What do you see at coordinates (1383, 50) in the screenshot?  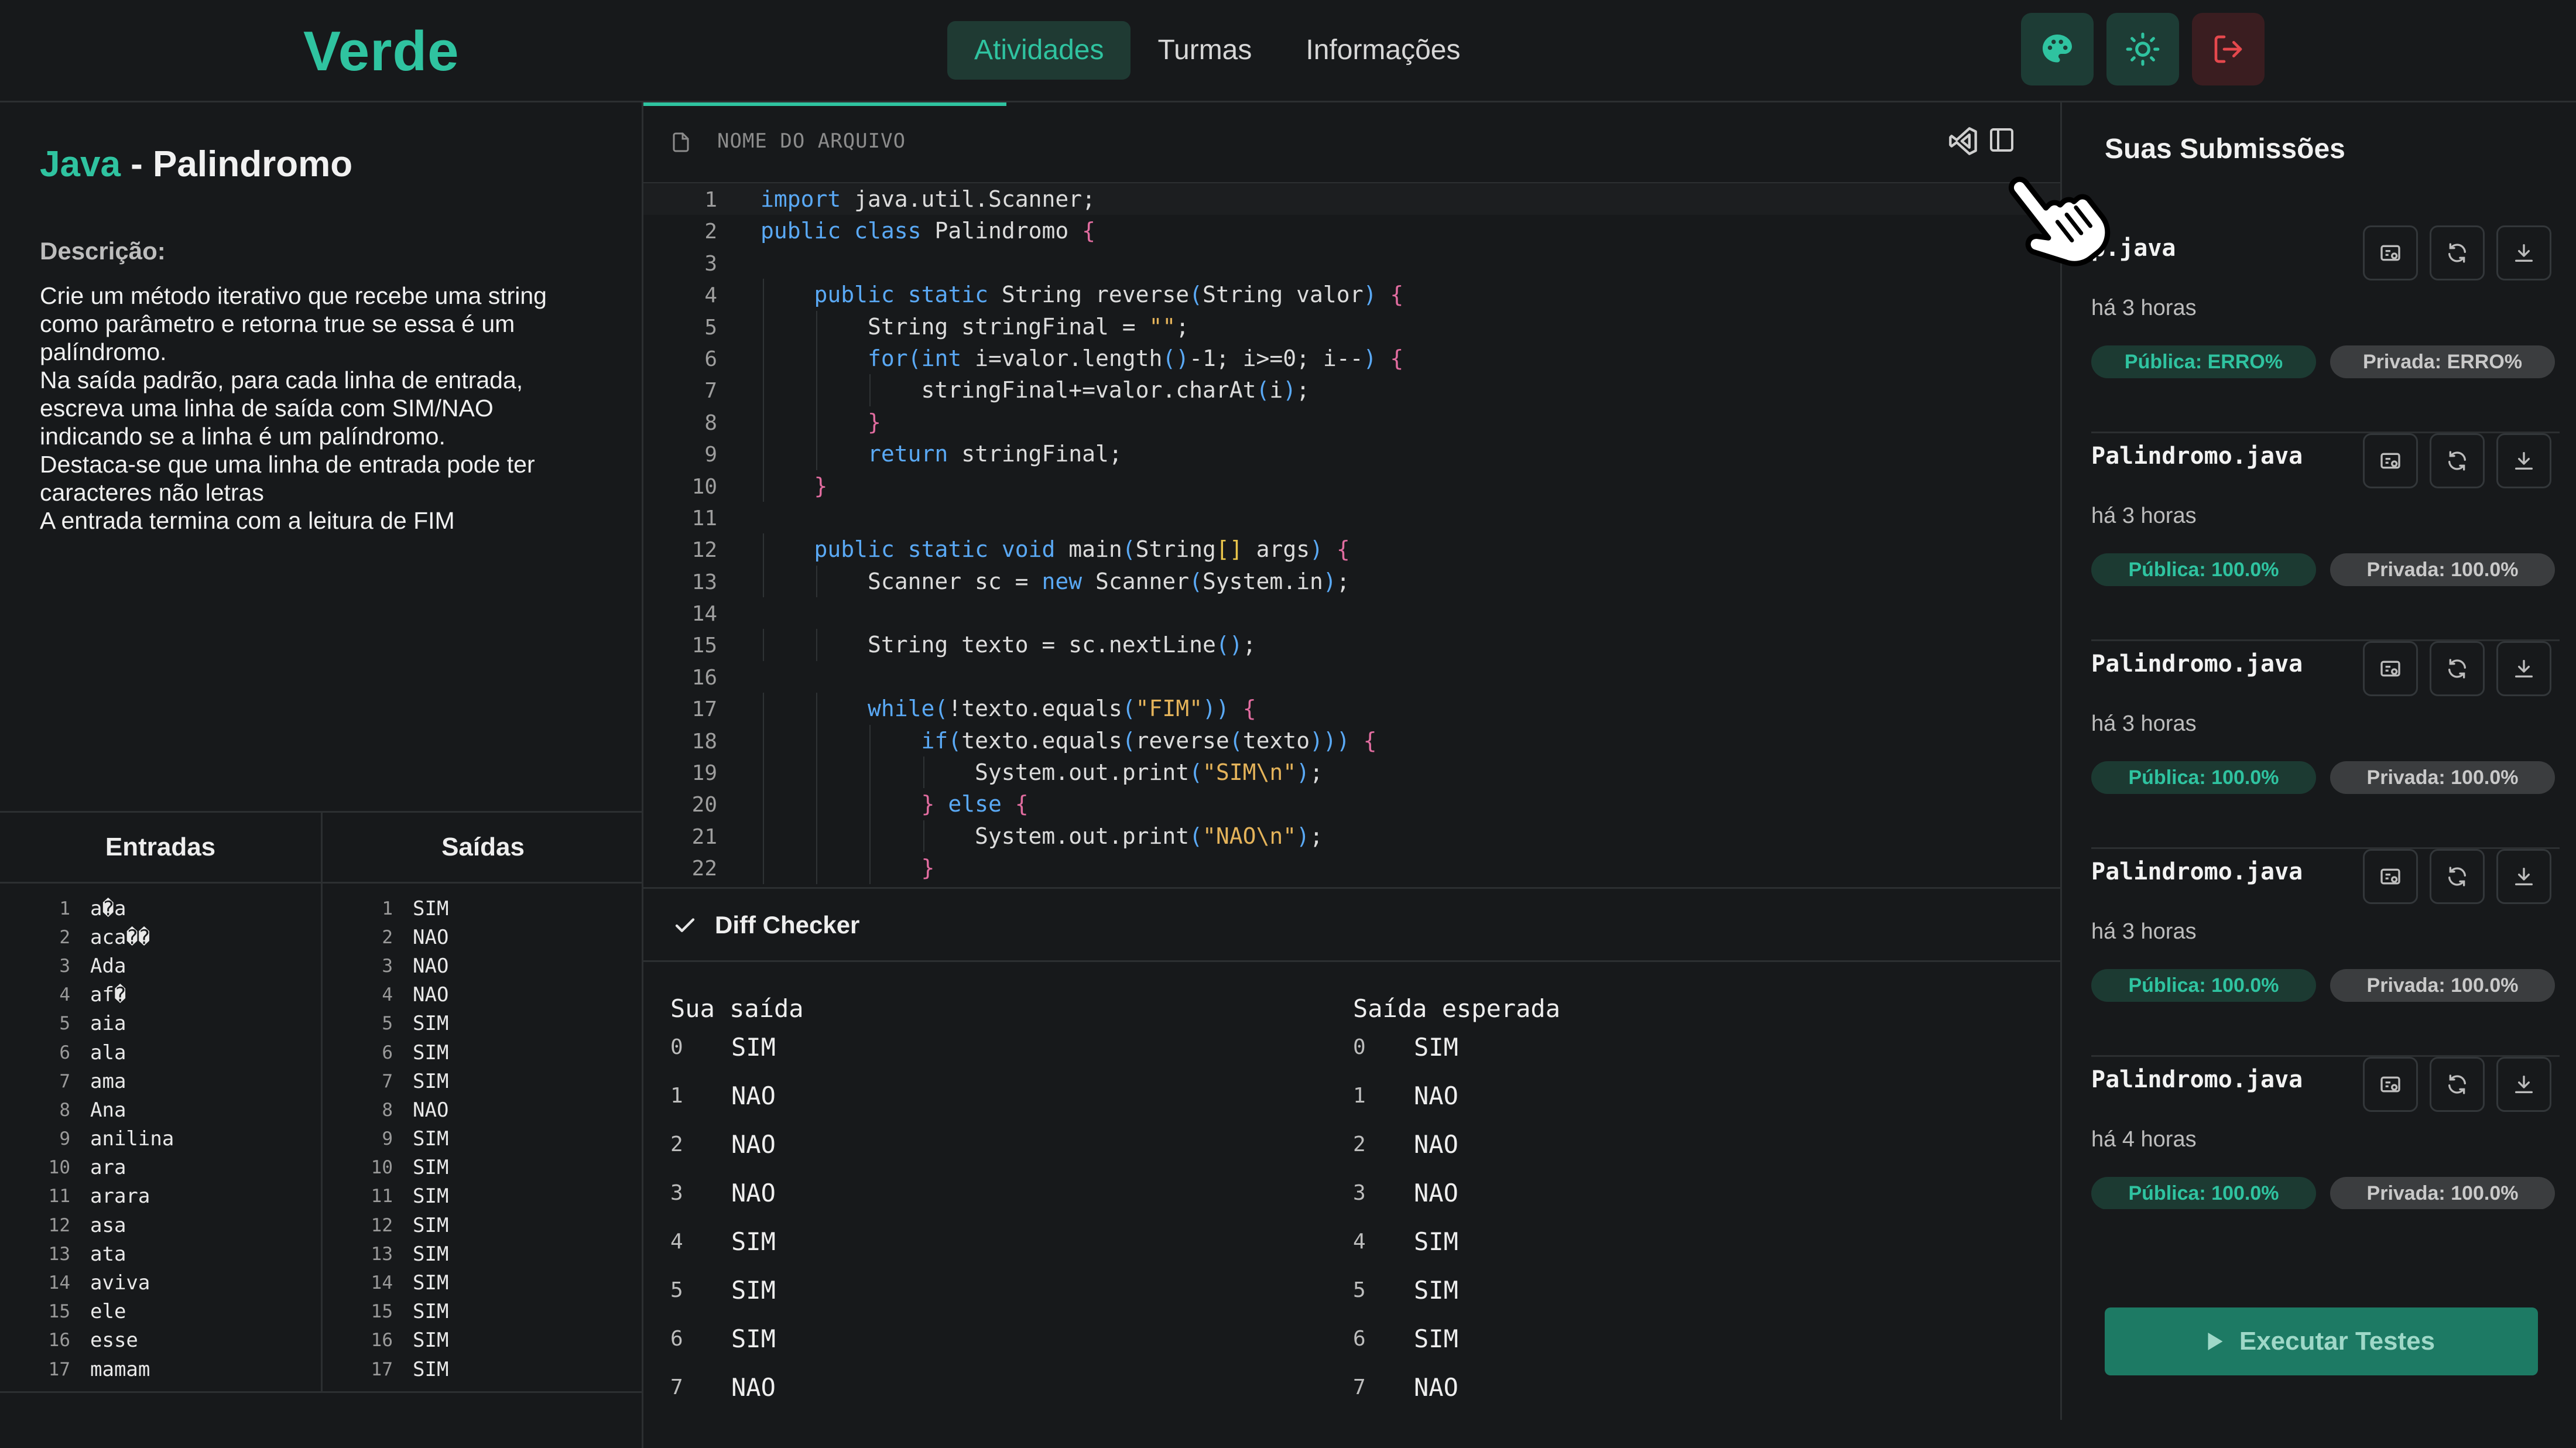 I see `nav-informacoes: Informações` at bounding box center [1383, 50].